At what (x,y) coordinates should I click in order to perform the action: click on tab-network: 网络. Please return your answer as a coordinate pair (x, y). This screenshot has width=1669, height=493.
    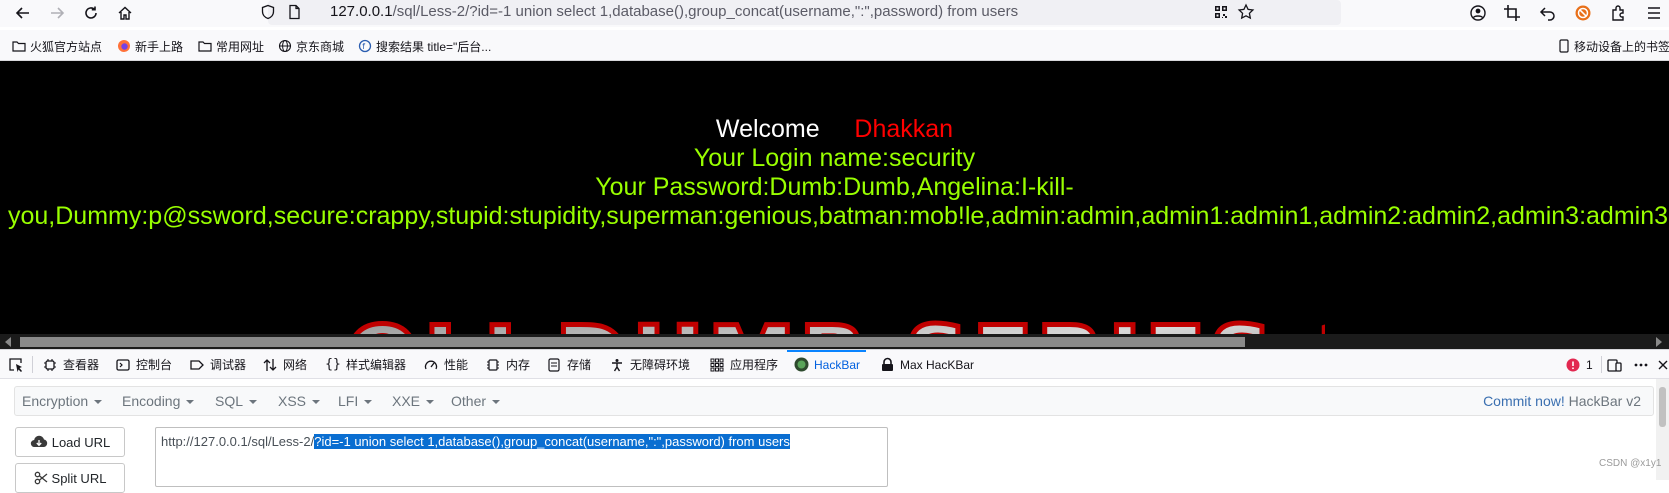
    Looking at the image, I should click on (284, 364).